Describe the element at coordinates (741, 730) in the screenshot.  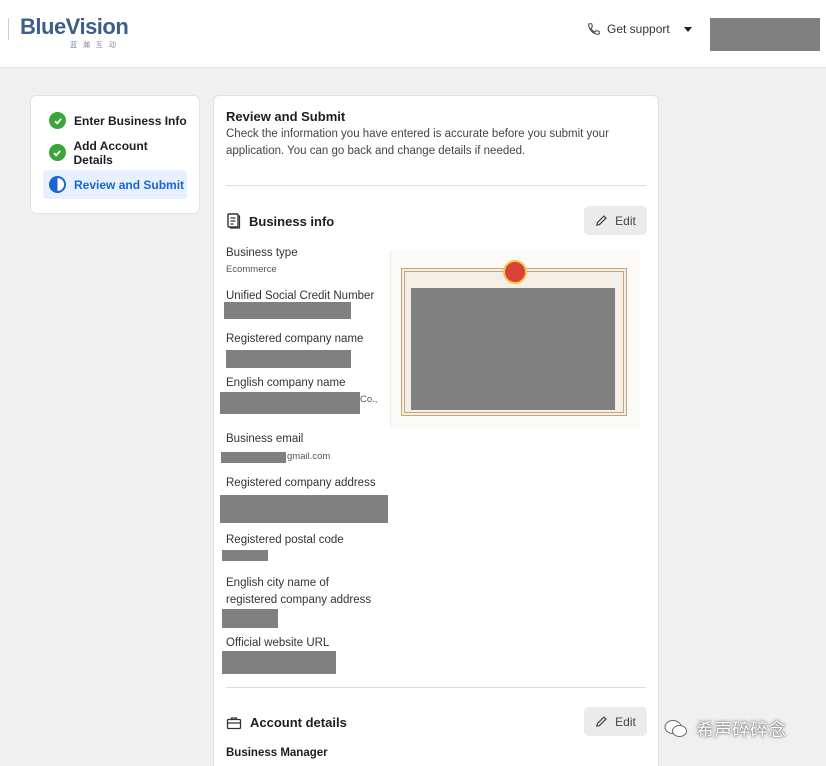
I see `watermark-text: 希声碎碎念` at that location.